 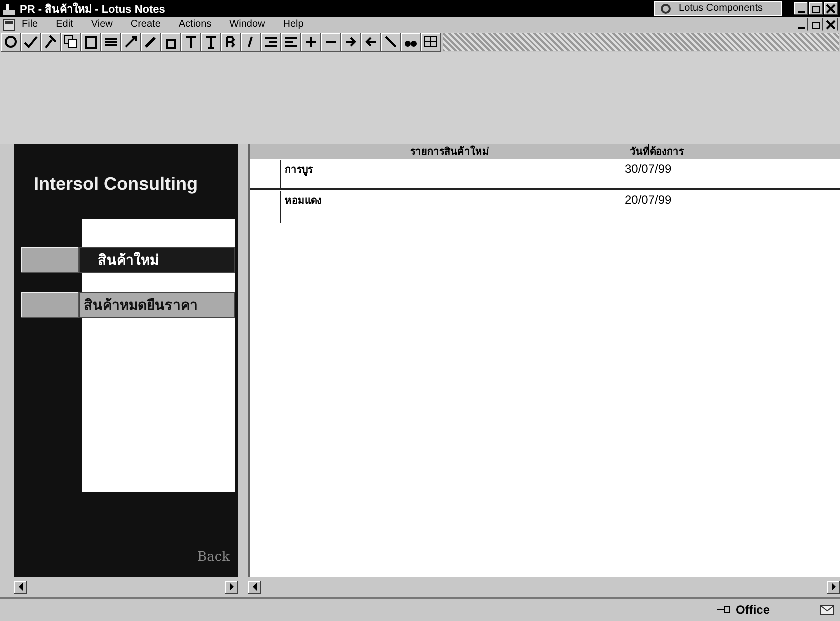 I want to click on menu-item: Help, so click(x=293, y=24).